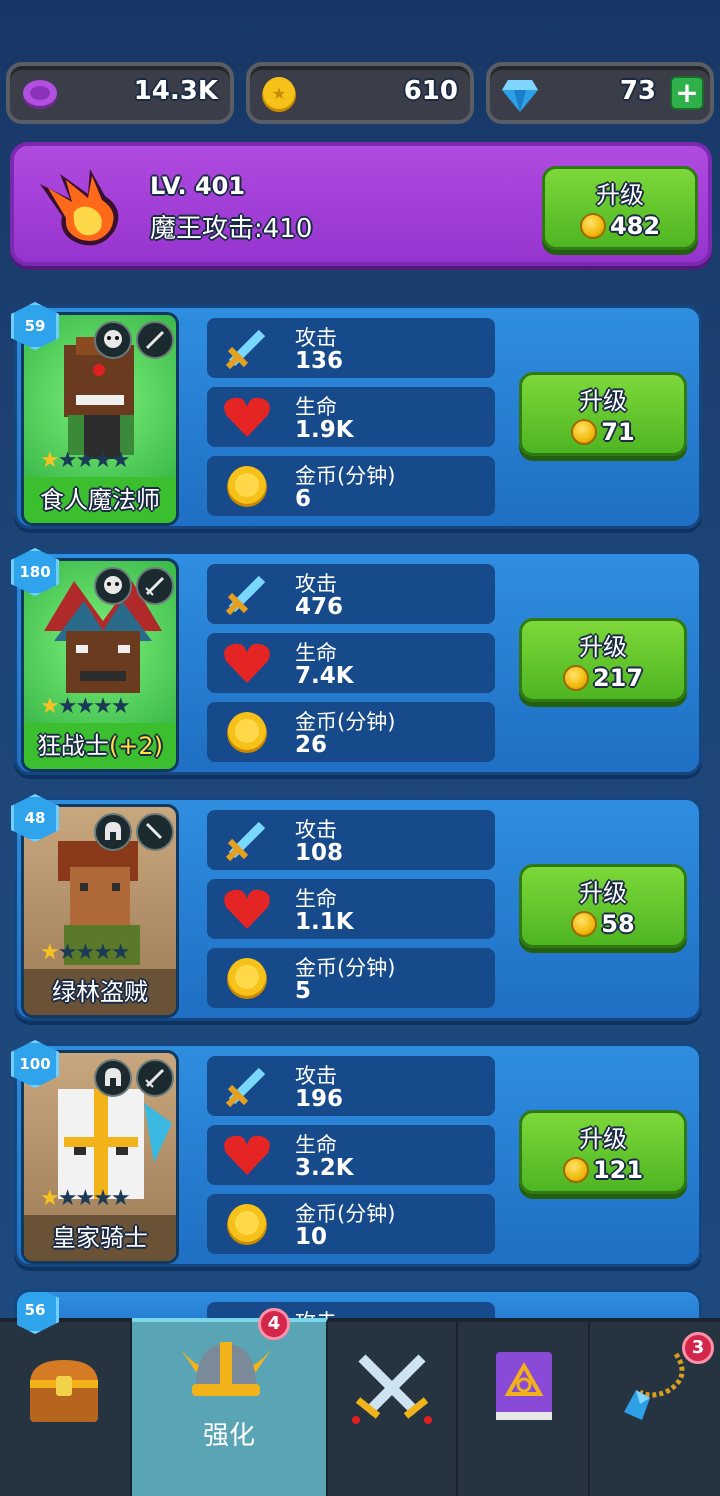 This screenshot has width=720, height=1496. What do you see at coordinates (351, 348) in the screenshot?
I see `attack-stat: 攻击 136` at bounding box center [351, 348].